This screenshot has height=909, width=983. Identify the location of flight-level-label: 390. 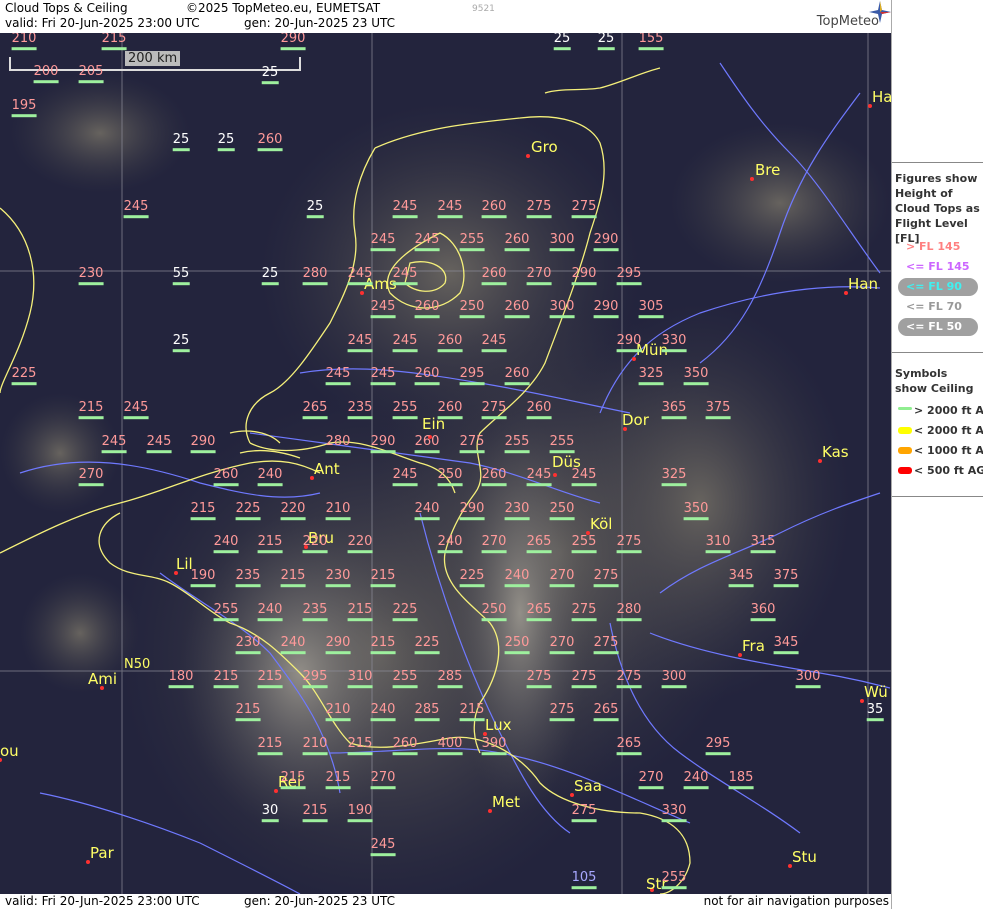
(494, 746).